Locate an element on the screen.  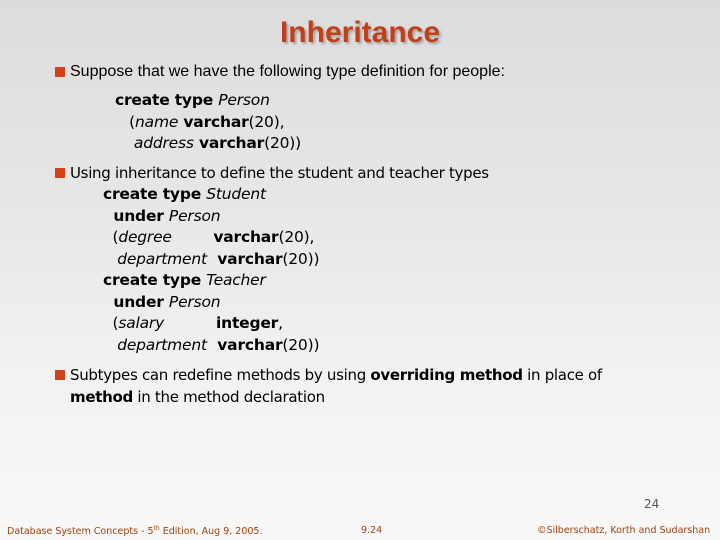
keyword: method is located at coordinates (101, 397).